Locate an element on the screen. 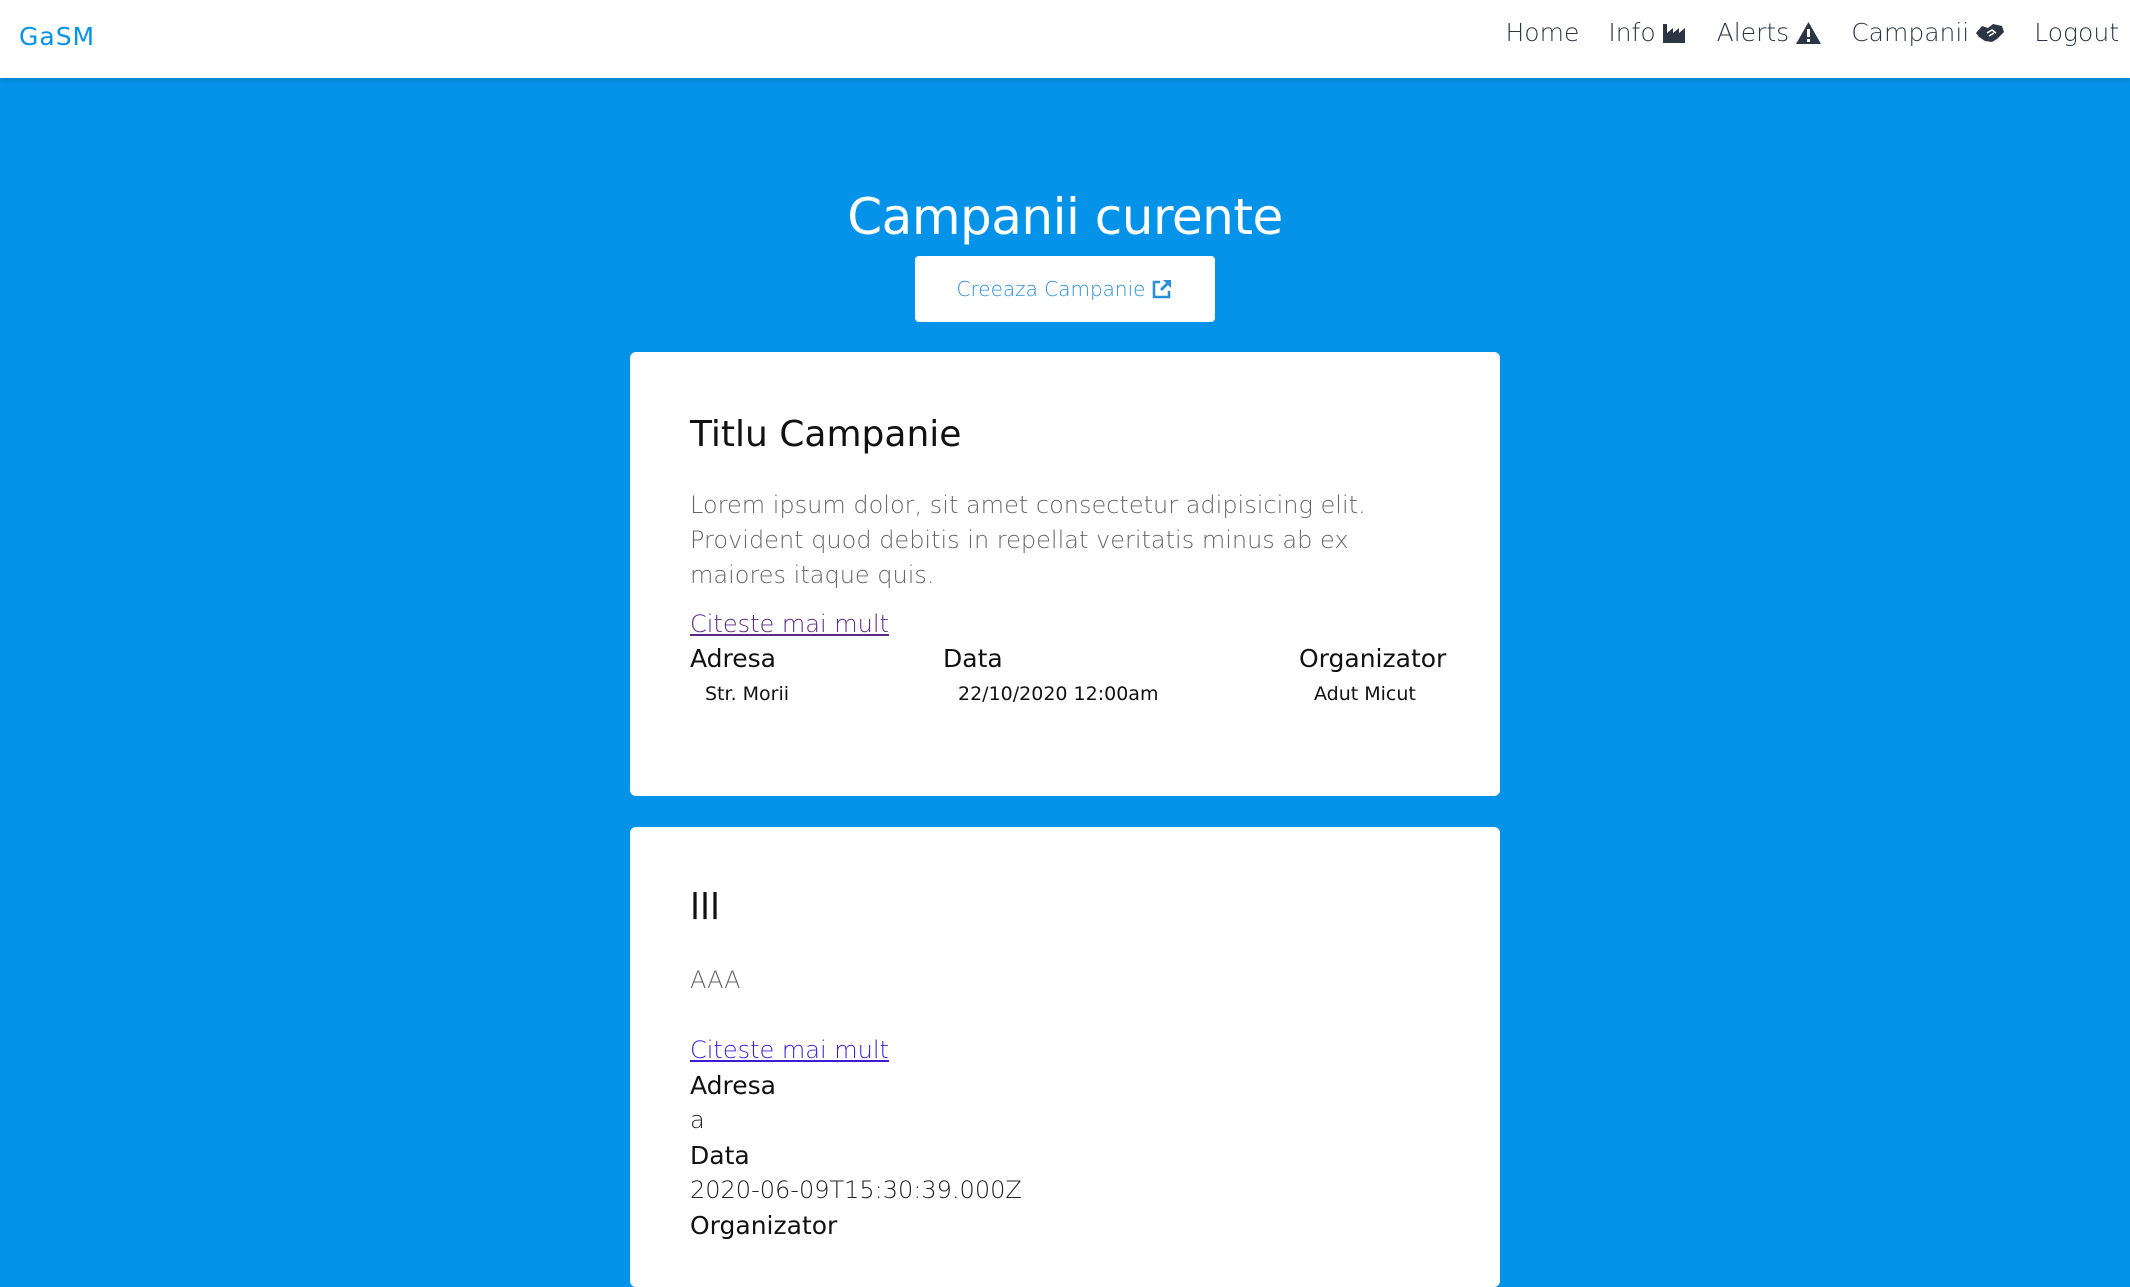  create-campaign-button: Creeaza Campanie is located at coordinates (1065, 289).